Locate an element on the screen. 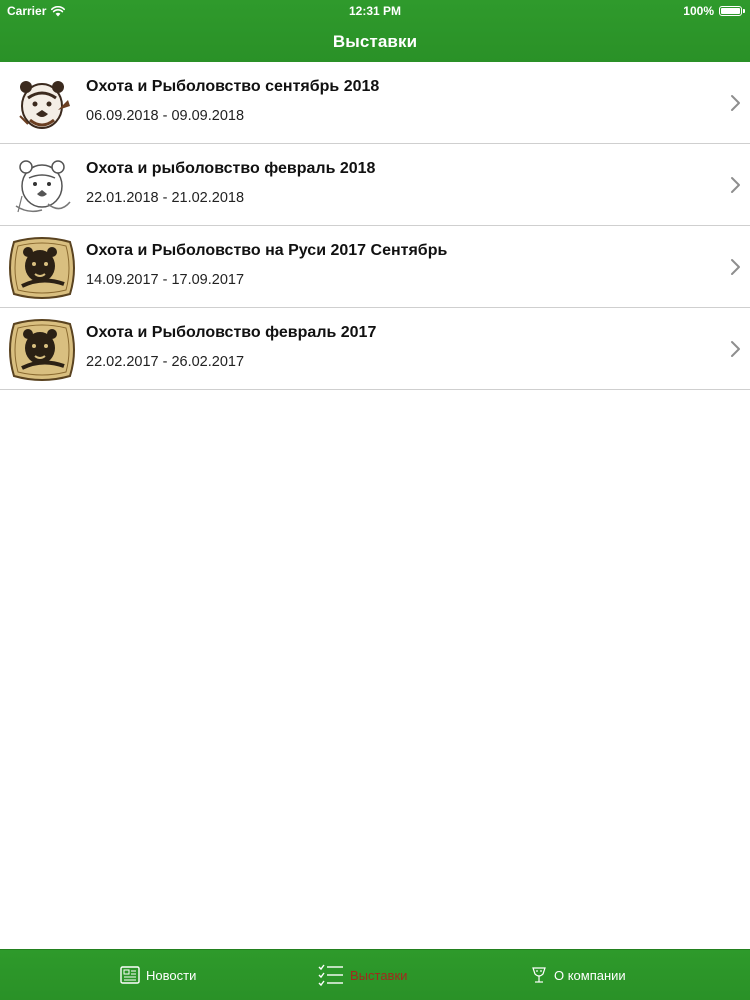 This screenshot has width=750, height=1000. battery-percent: 100% is located at coordinates (698, 11).